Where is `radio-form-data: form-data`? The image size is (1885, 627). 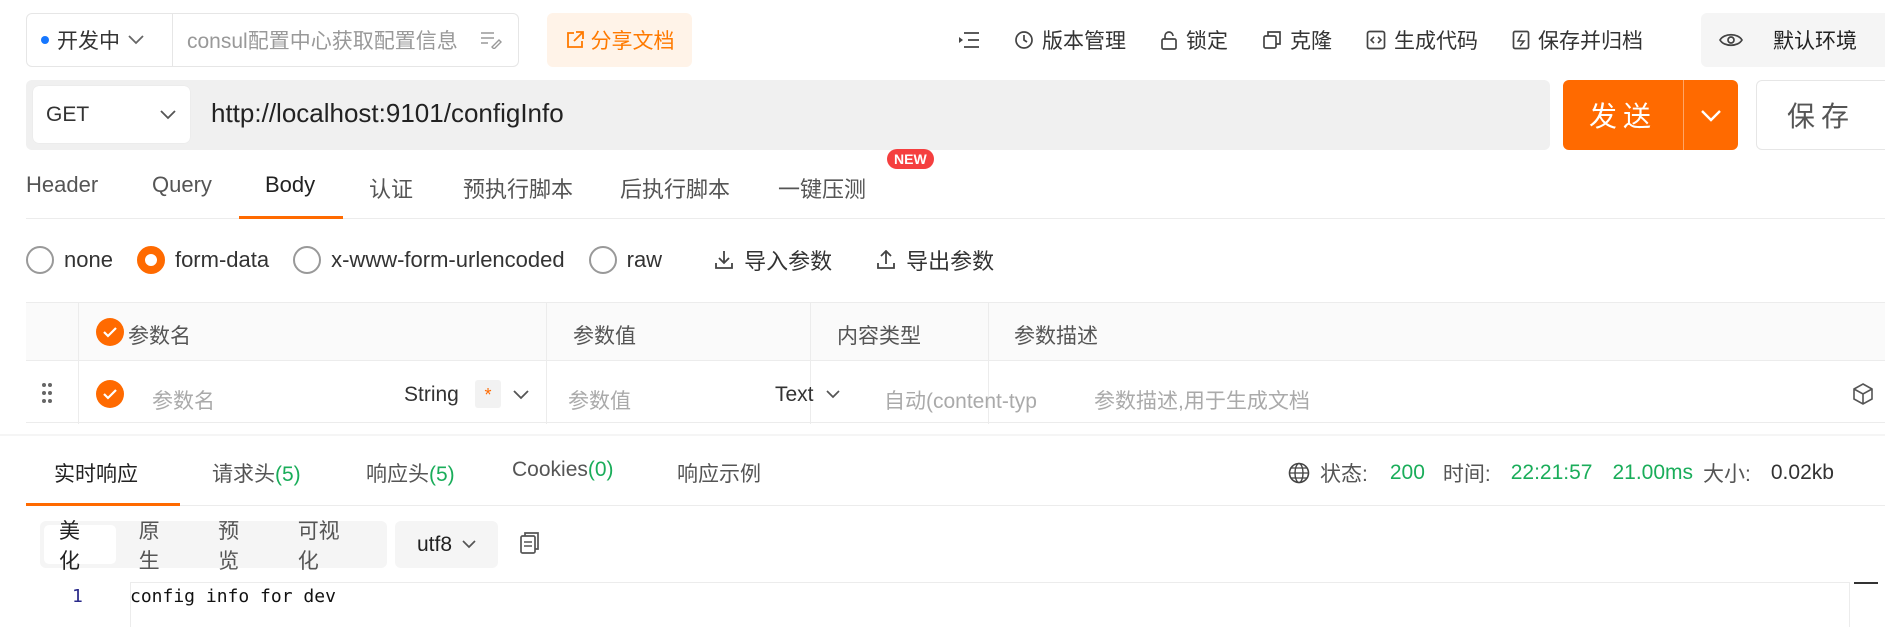
radio-form-data: form-data is located at coordinates (202, 260).